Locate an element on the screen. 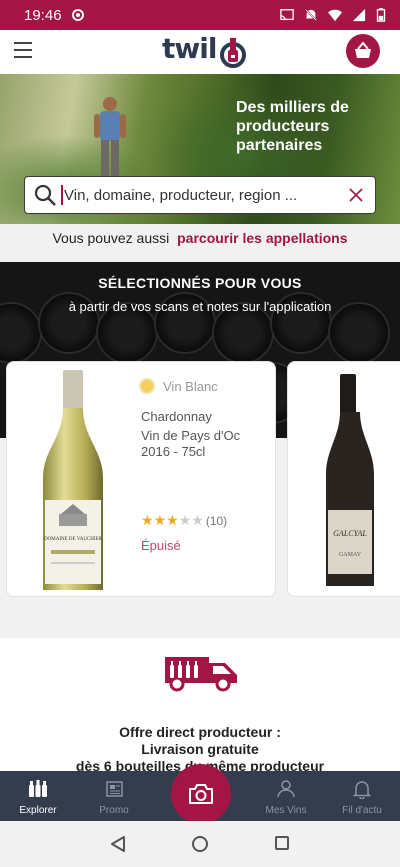 Image resolution: width=400 pixels, height=867 pixels. bell-icon is located at coordinates (362, 790).